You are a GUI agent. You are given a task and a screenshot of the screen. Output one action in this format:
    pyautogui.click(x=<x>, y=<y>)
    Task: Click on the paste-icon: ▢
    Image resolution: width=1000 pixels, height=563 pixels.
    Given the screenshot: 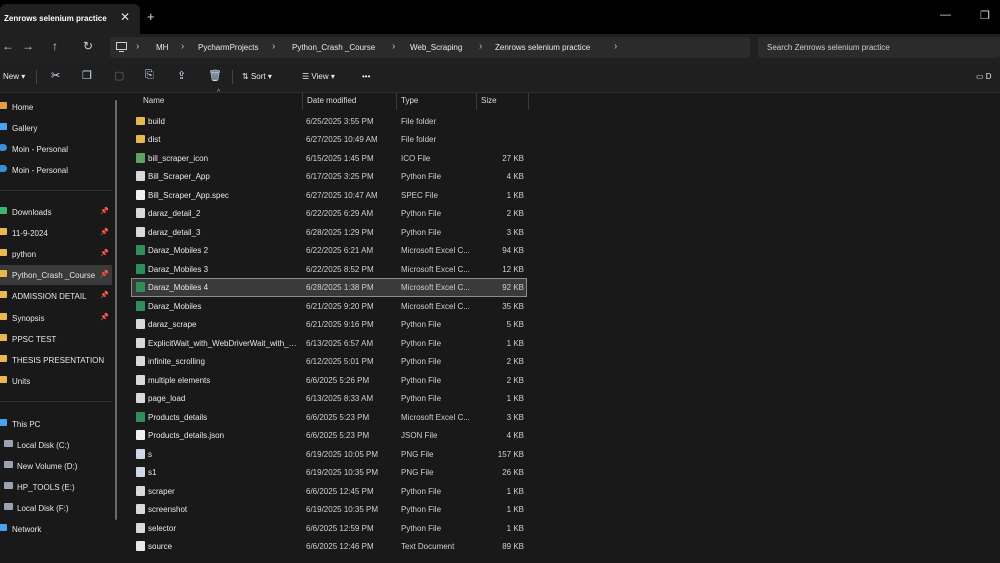 What is the action you would take?
    pyautogui.click(x=119, y=75)
    